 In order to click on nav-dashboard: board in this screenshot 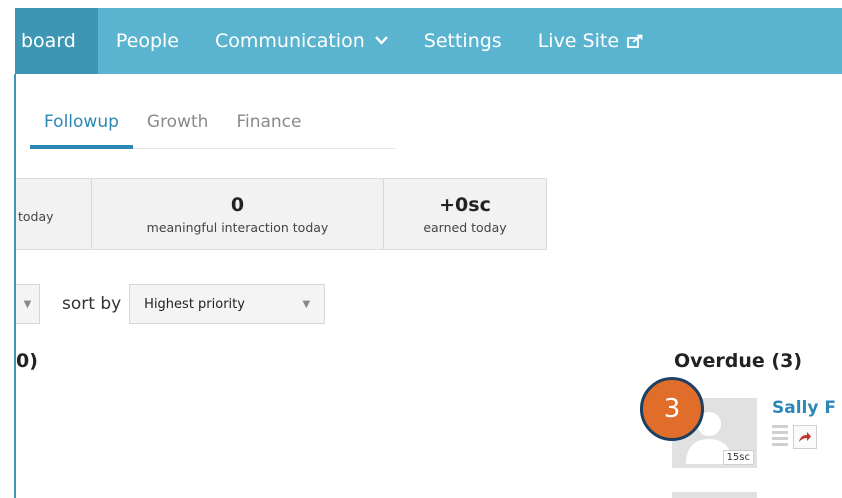, I will do `click(56, 41)`.